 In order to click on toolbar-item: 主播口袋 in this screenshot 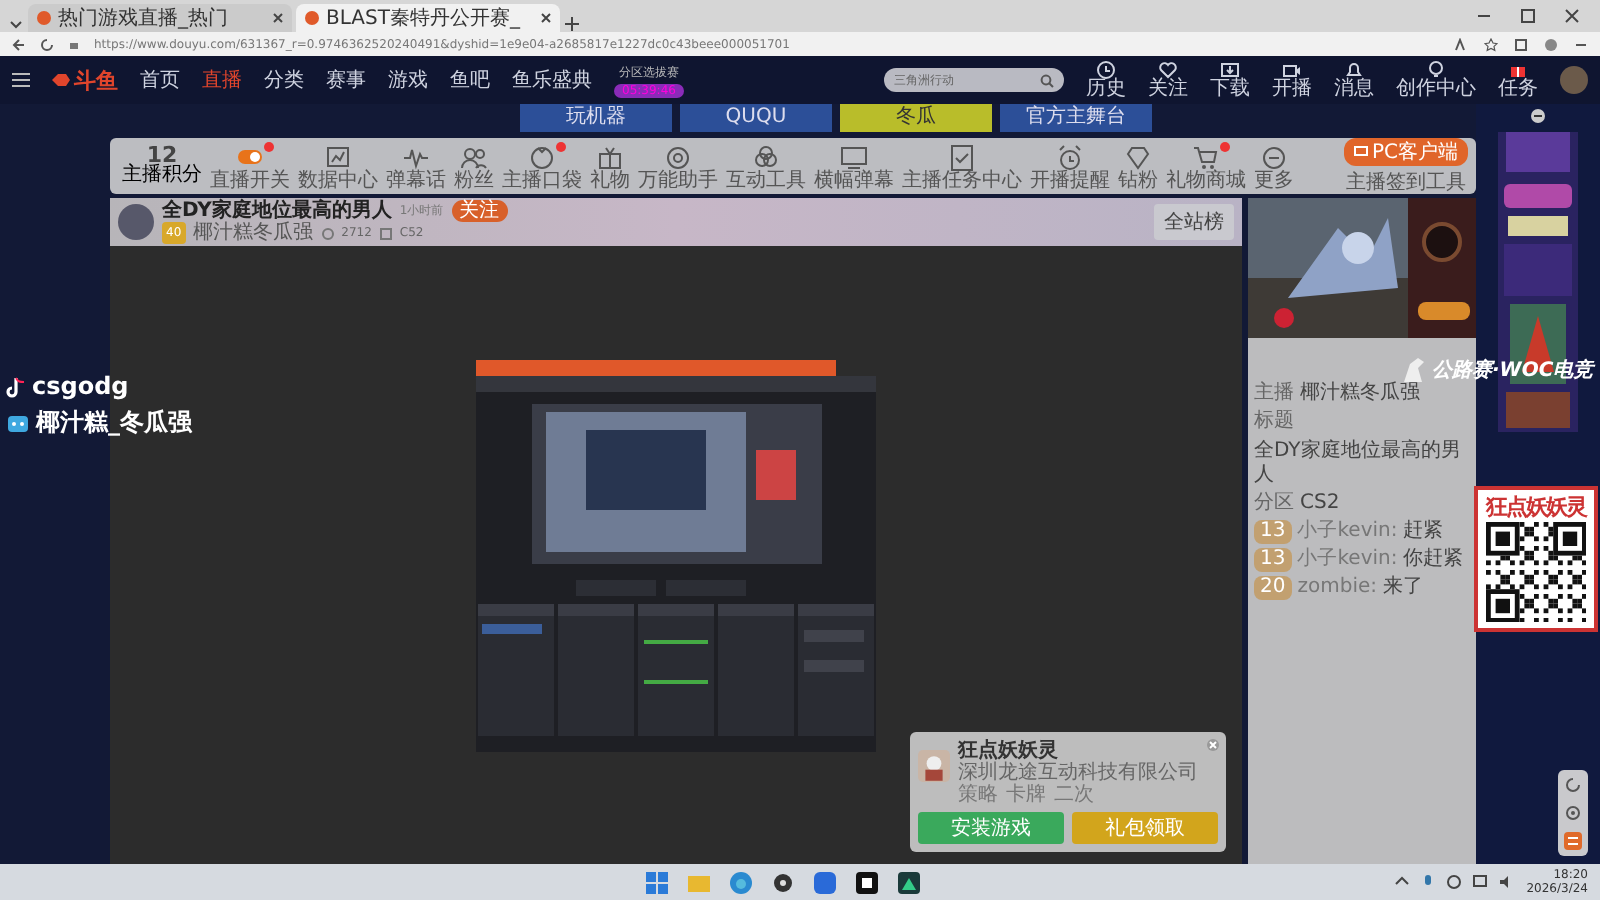, I will do `click(542, 166)`.